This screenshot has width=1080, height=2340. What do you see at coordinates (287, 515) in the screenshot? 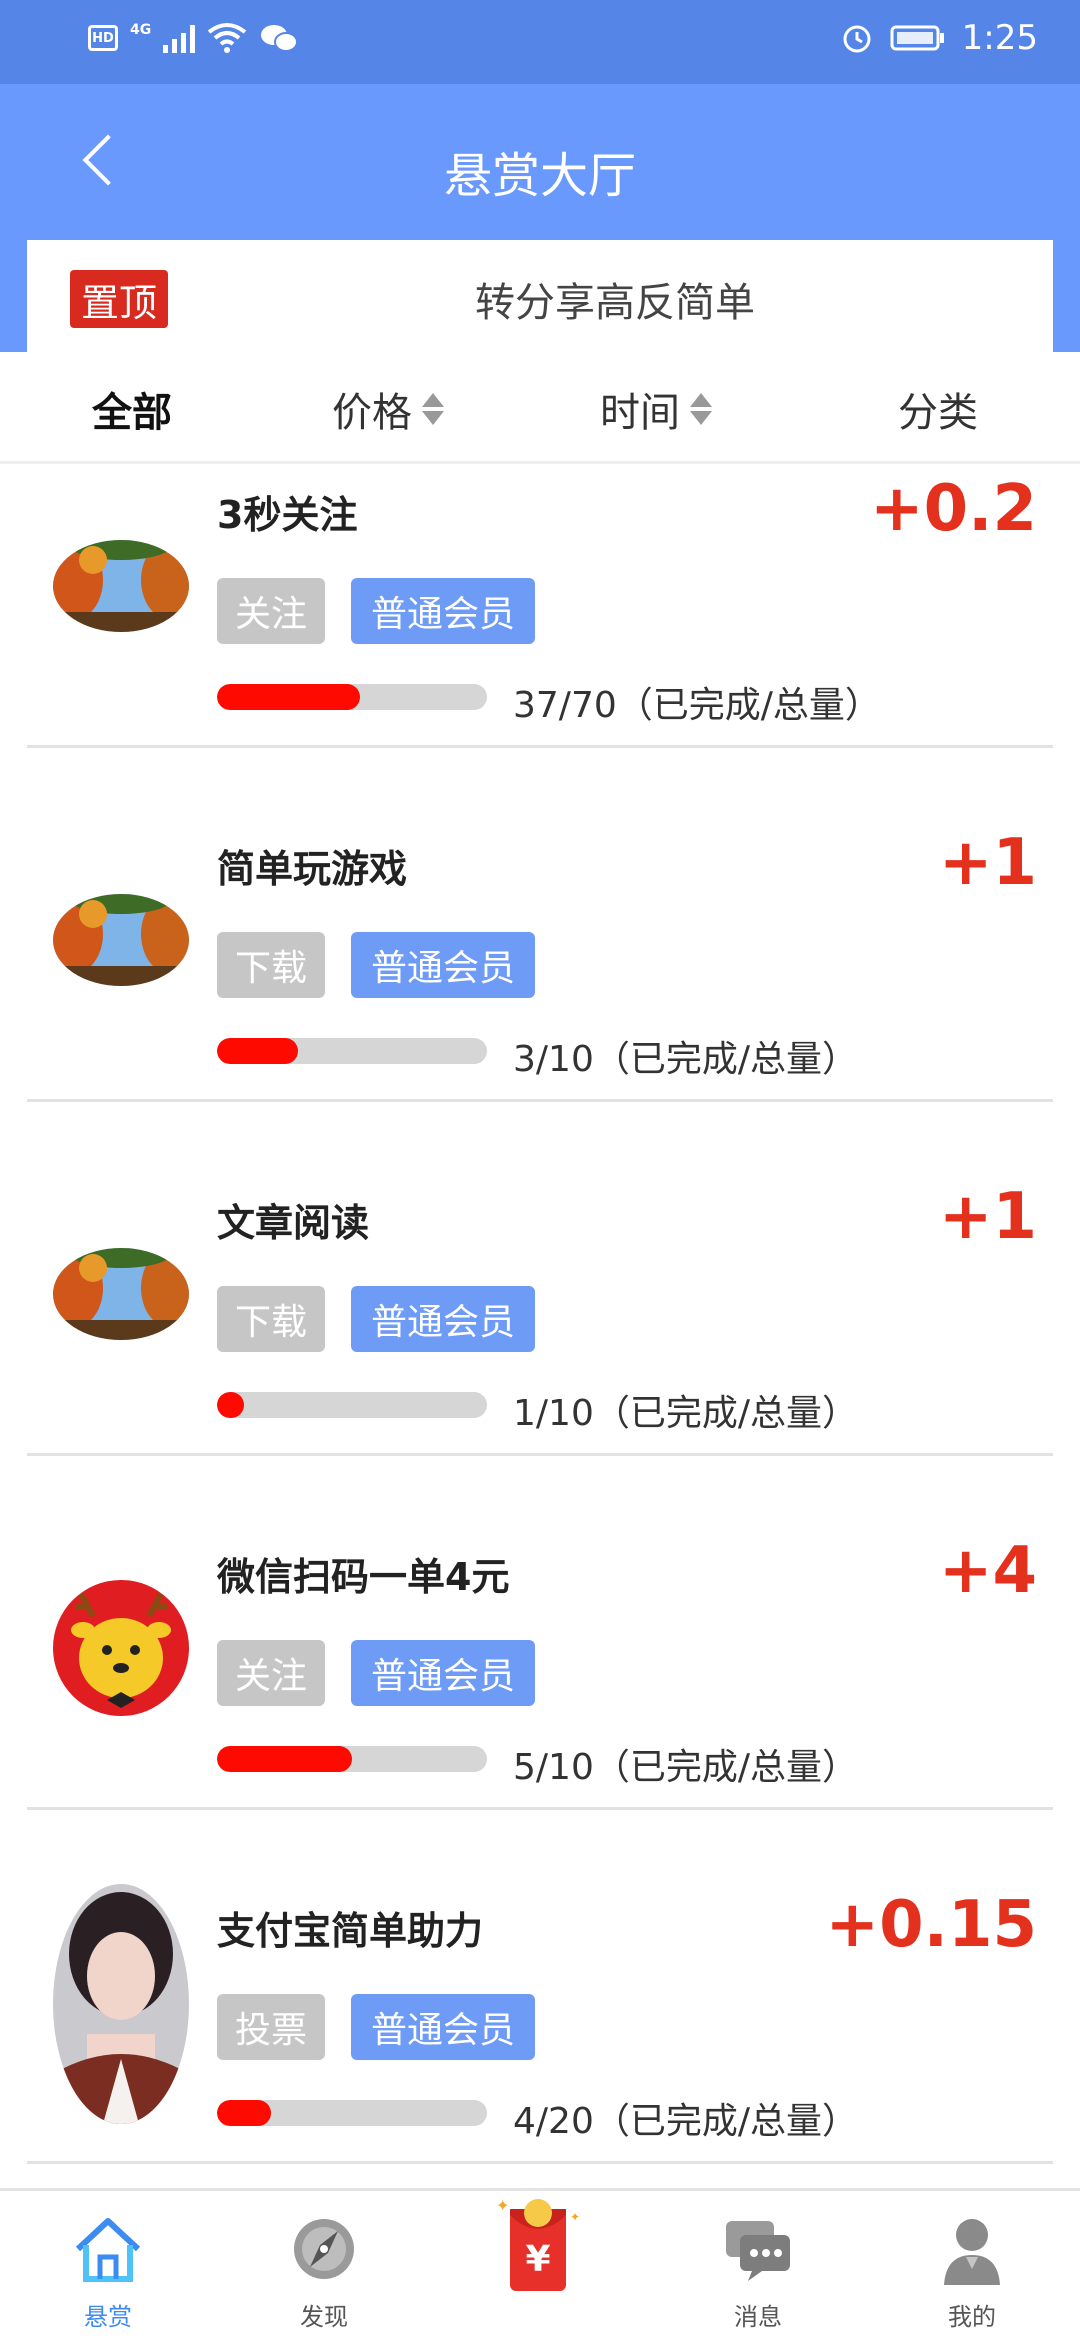
I see `task-title: 3秒关注` at bounding box center [287, 515].